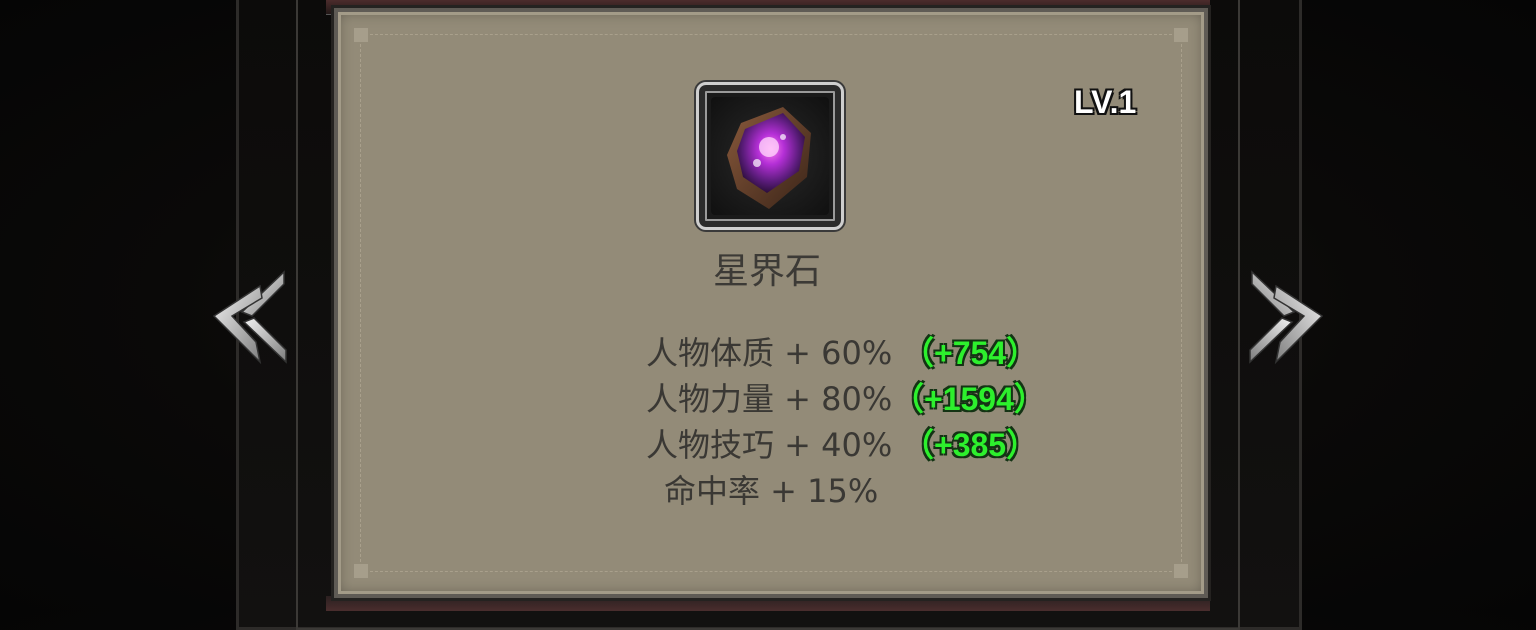  I want to click on item-level-badge: LV.1, so click(1105, 102).